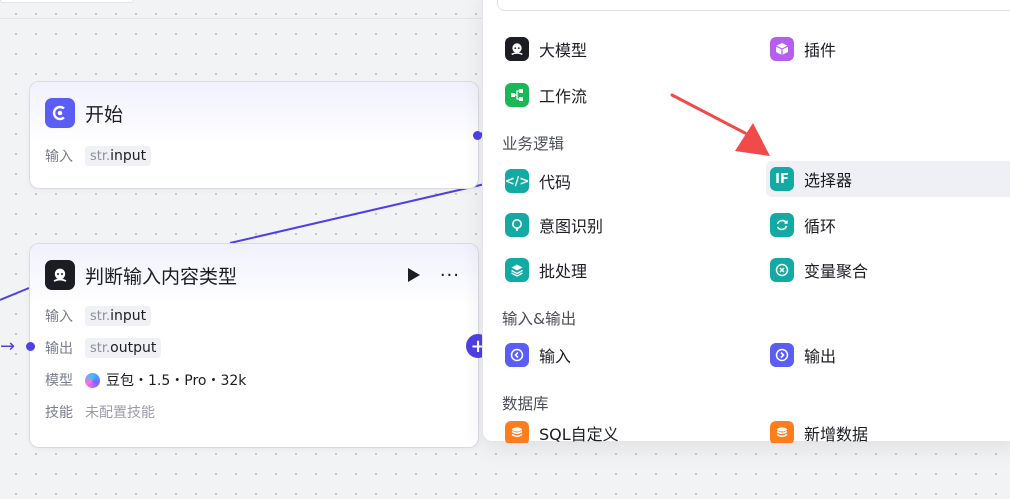 Image resolution: width=1010 pixels, height=499 pixels. What do you see at coordinates (732, 1) in the screenshot?
I see `search-input` at bounding box center [732, 1].